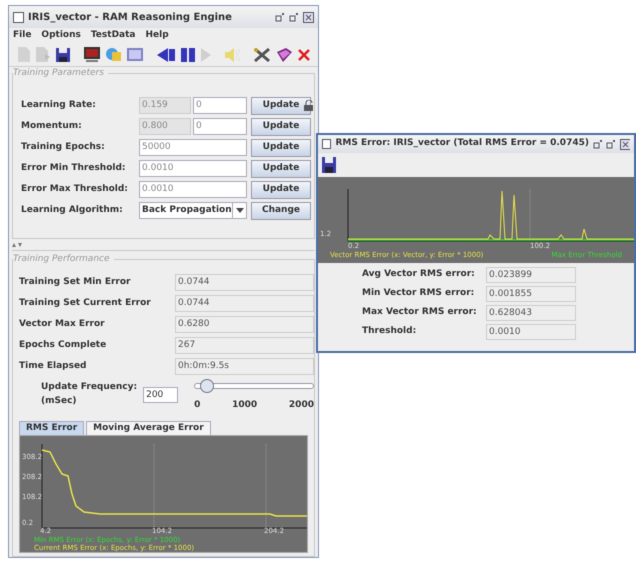  I want to click on readonly-field: 0.800, so click(165, 126).